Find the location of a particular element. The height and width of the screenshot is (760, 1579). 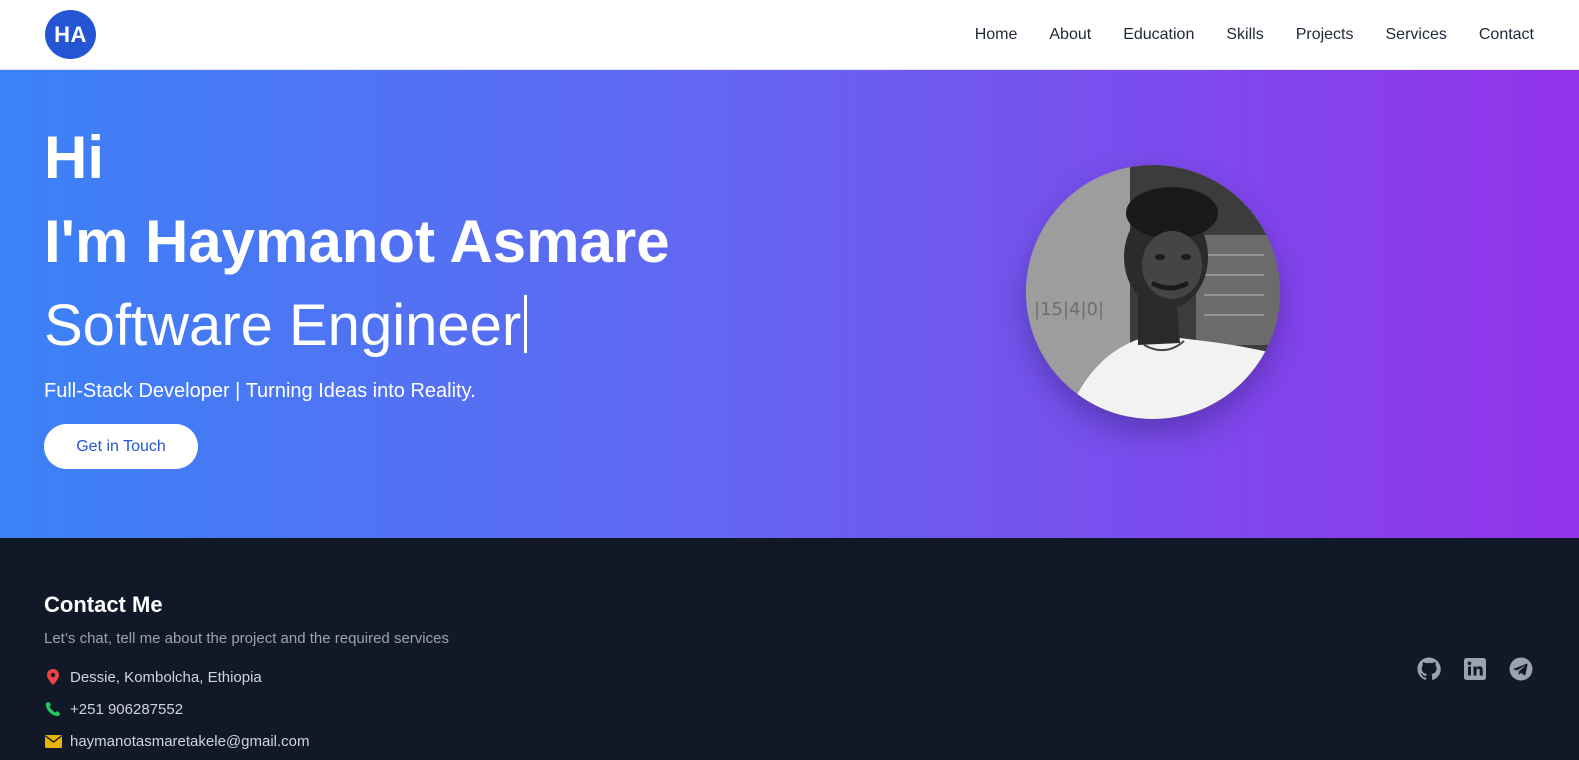

map-pin-icon is located at coordinates (53, 677).